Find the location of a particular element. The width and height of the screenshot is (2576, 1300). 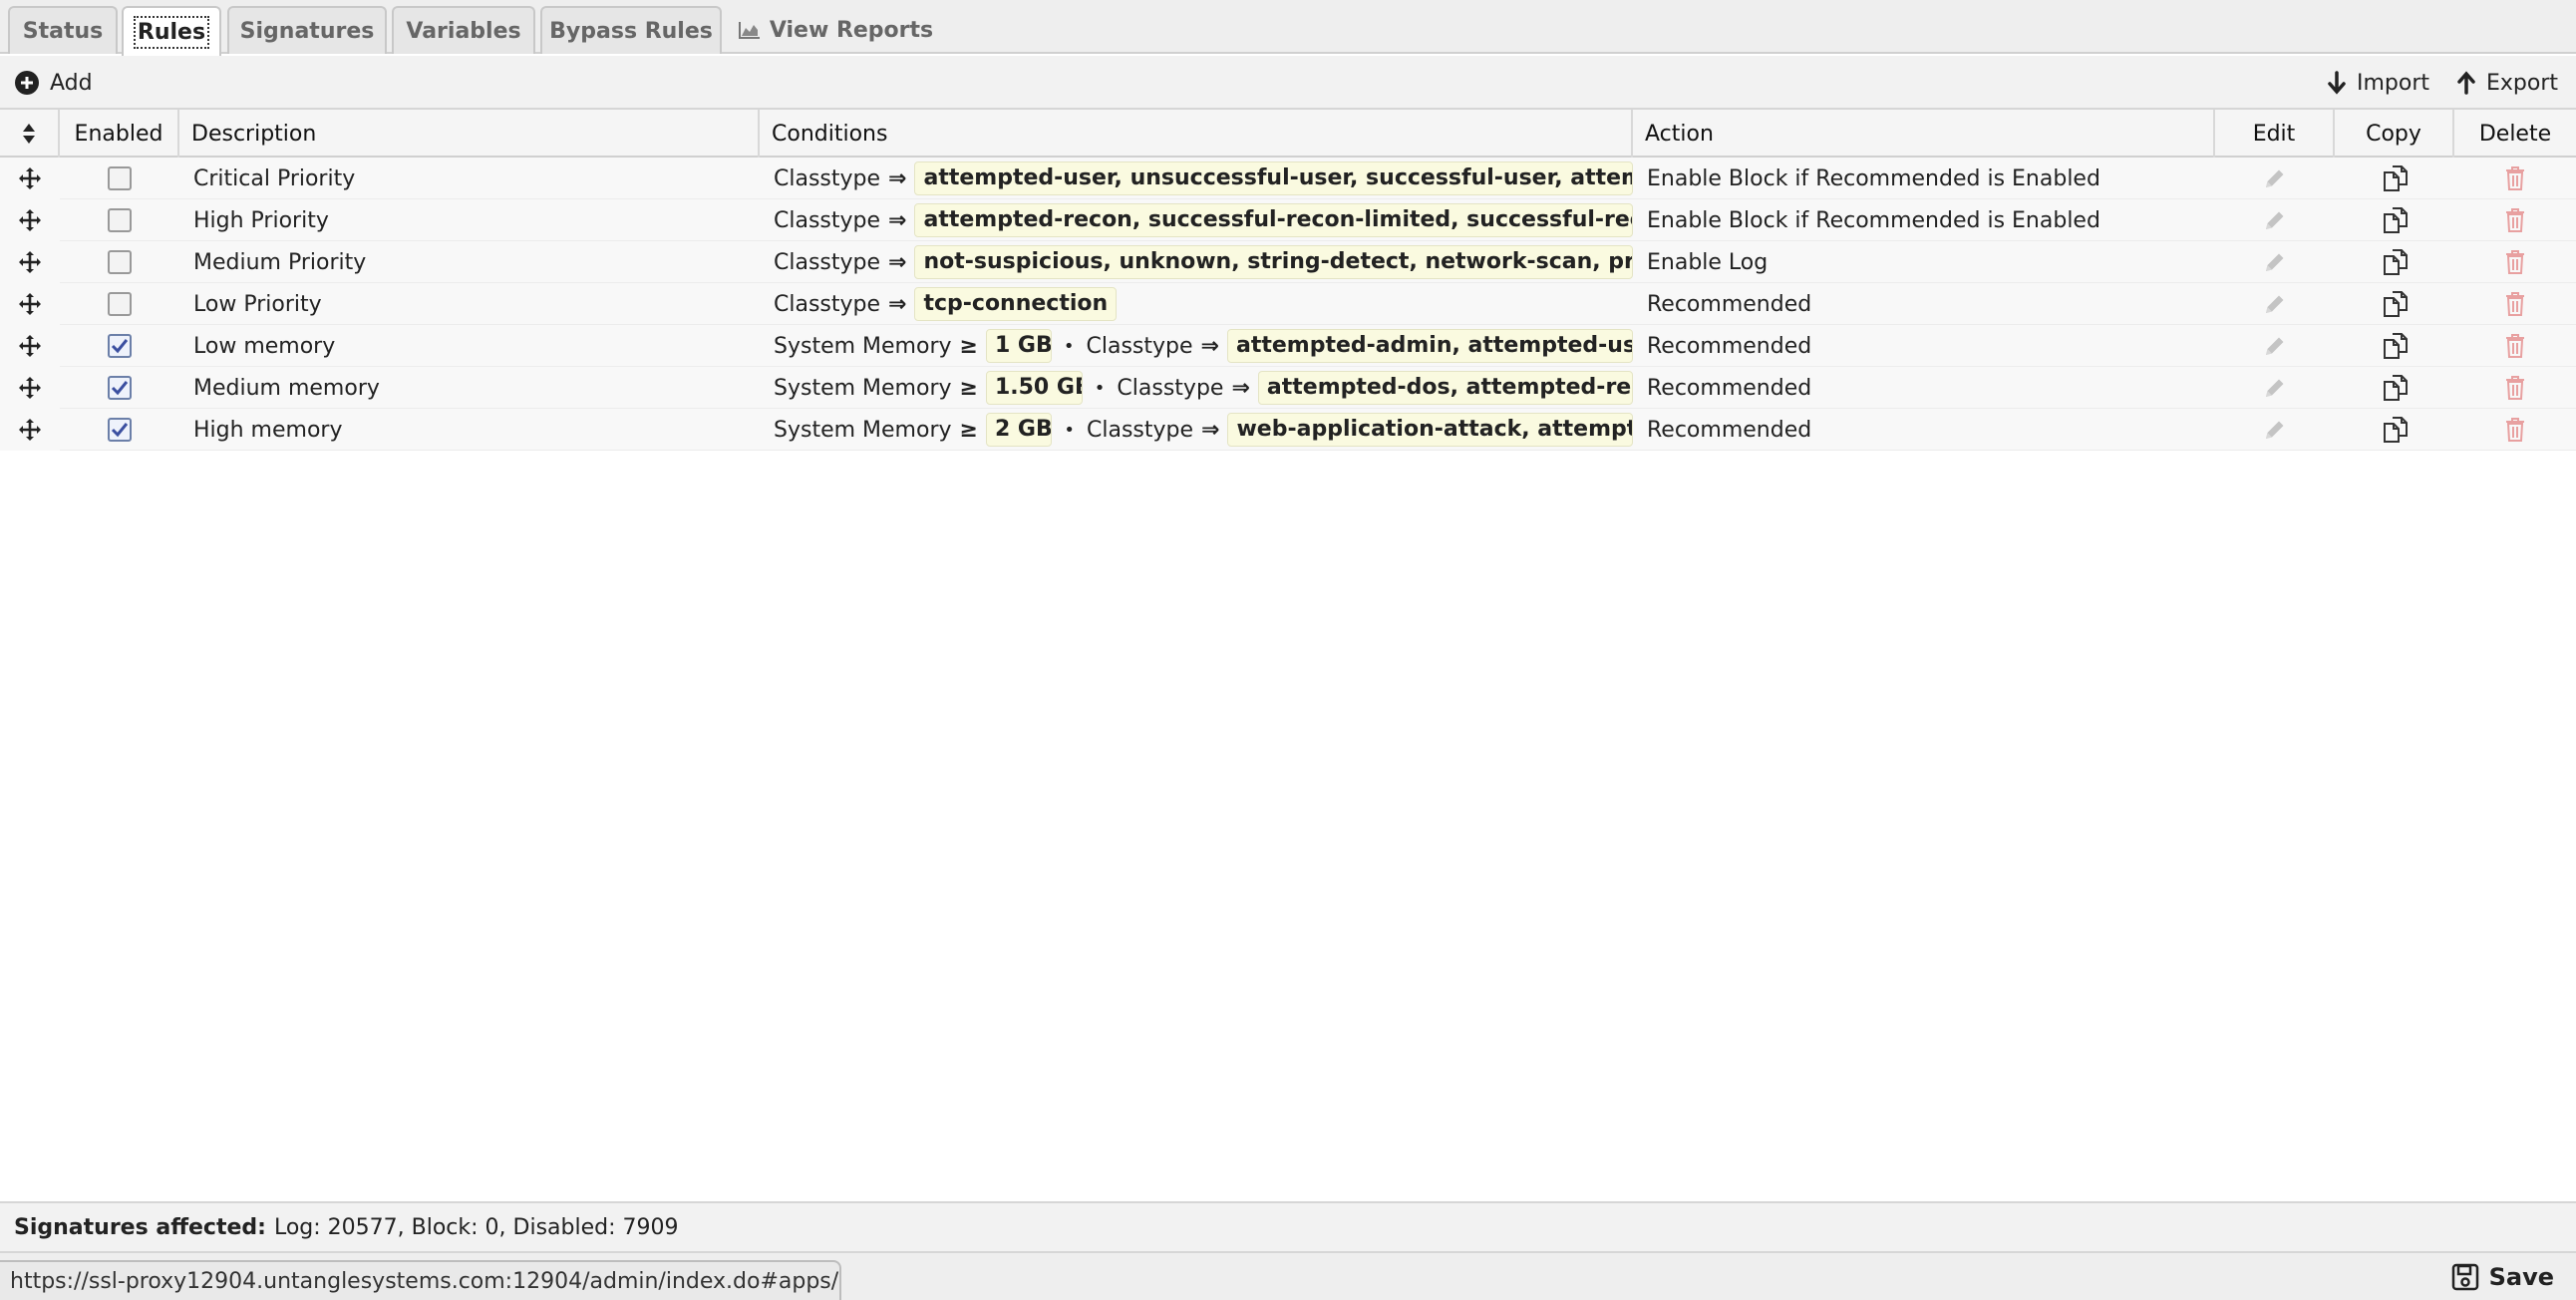

delete-column-header: Delete is located at coordinates (2515, 134).